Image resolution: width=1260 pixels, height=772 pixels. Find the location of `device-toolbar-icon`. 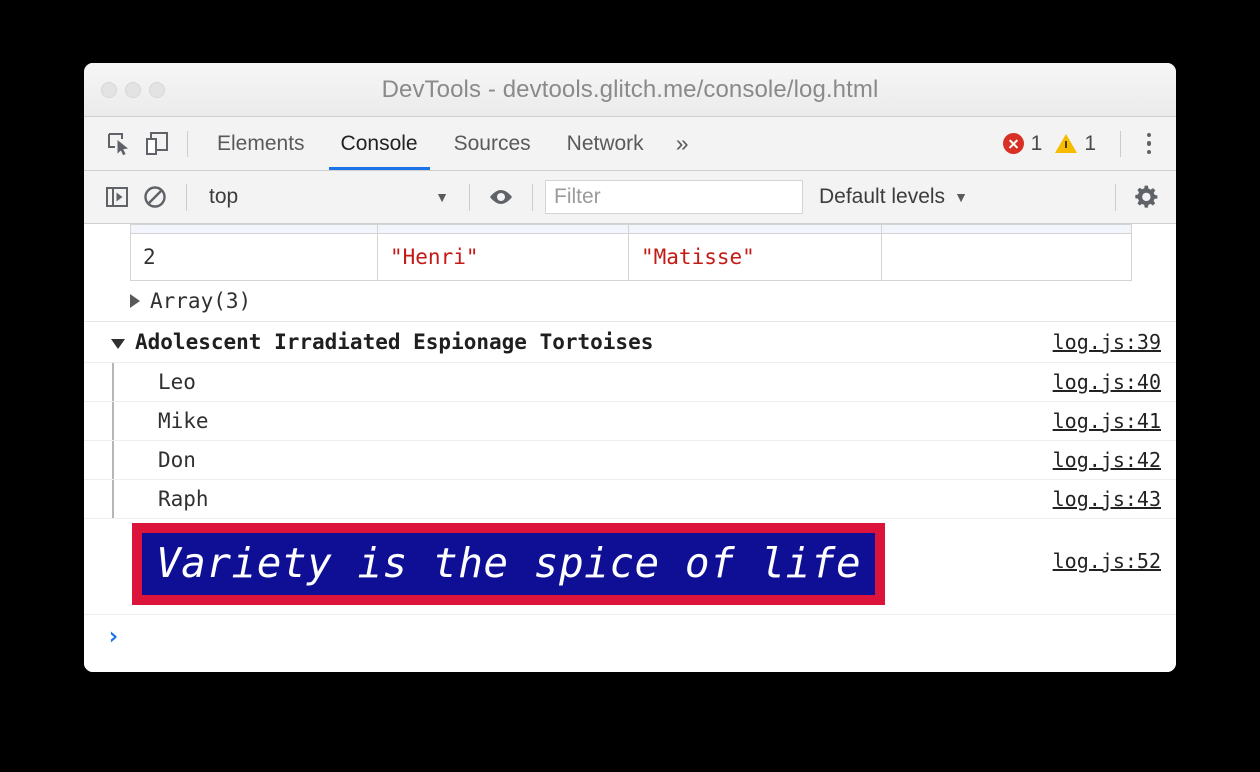

device-toolbar-icon is located at coordinates (157, 144).